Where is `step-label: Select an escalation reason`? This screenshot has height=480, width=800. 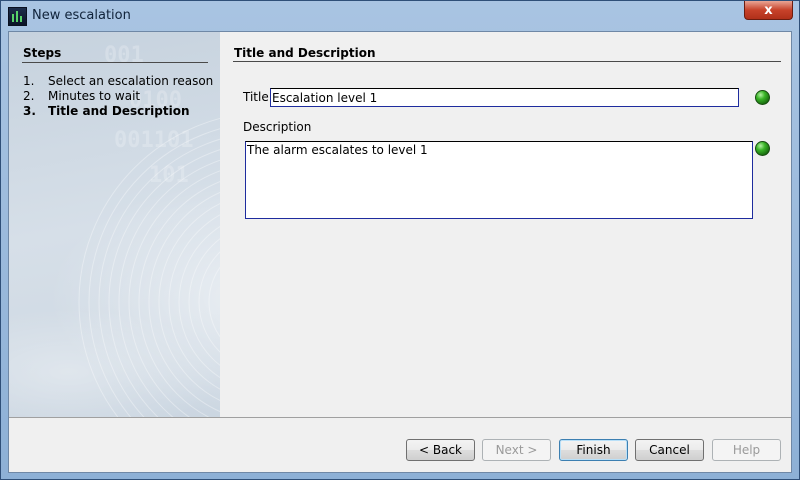 step-label: Select an escalation reason is located at coordinates (131, 81).